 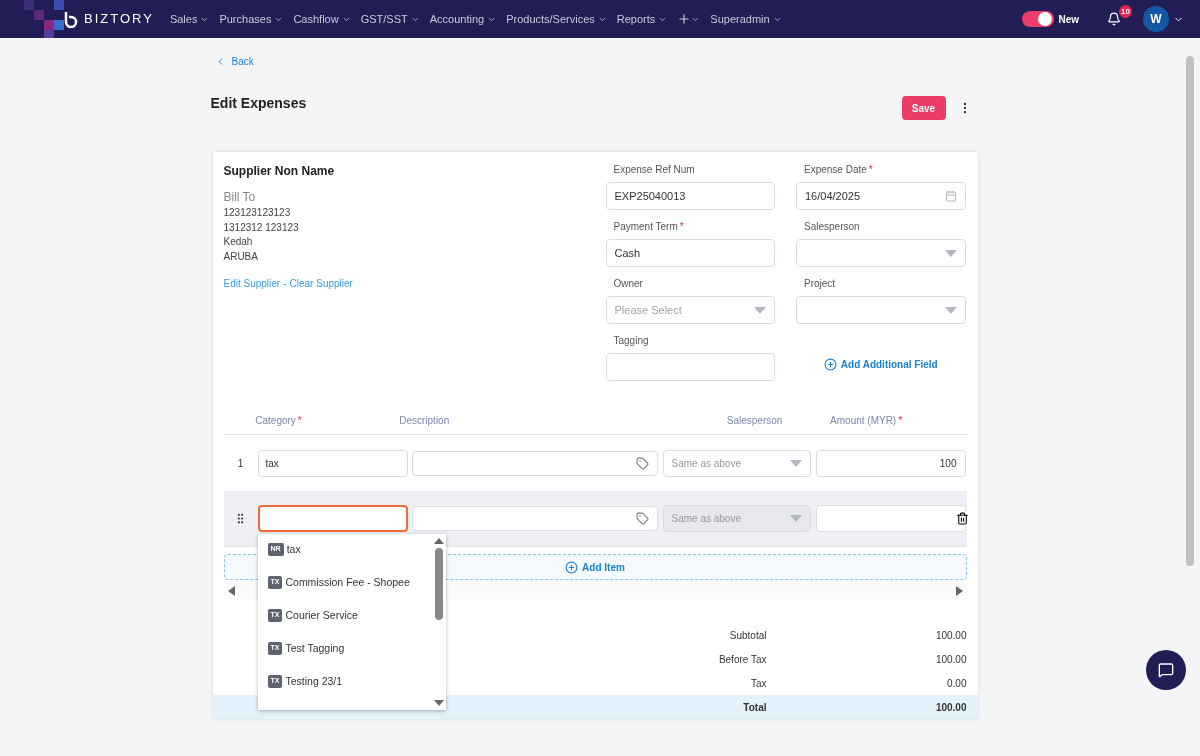 What do you see at coordinates (950, 196) in the screenshot?
I see `calendar-icon` at bounding box center [950, 196].